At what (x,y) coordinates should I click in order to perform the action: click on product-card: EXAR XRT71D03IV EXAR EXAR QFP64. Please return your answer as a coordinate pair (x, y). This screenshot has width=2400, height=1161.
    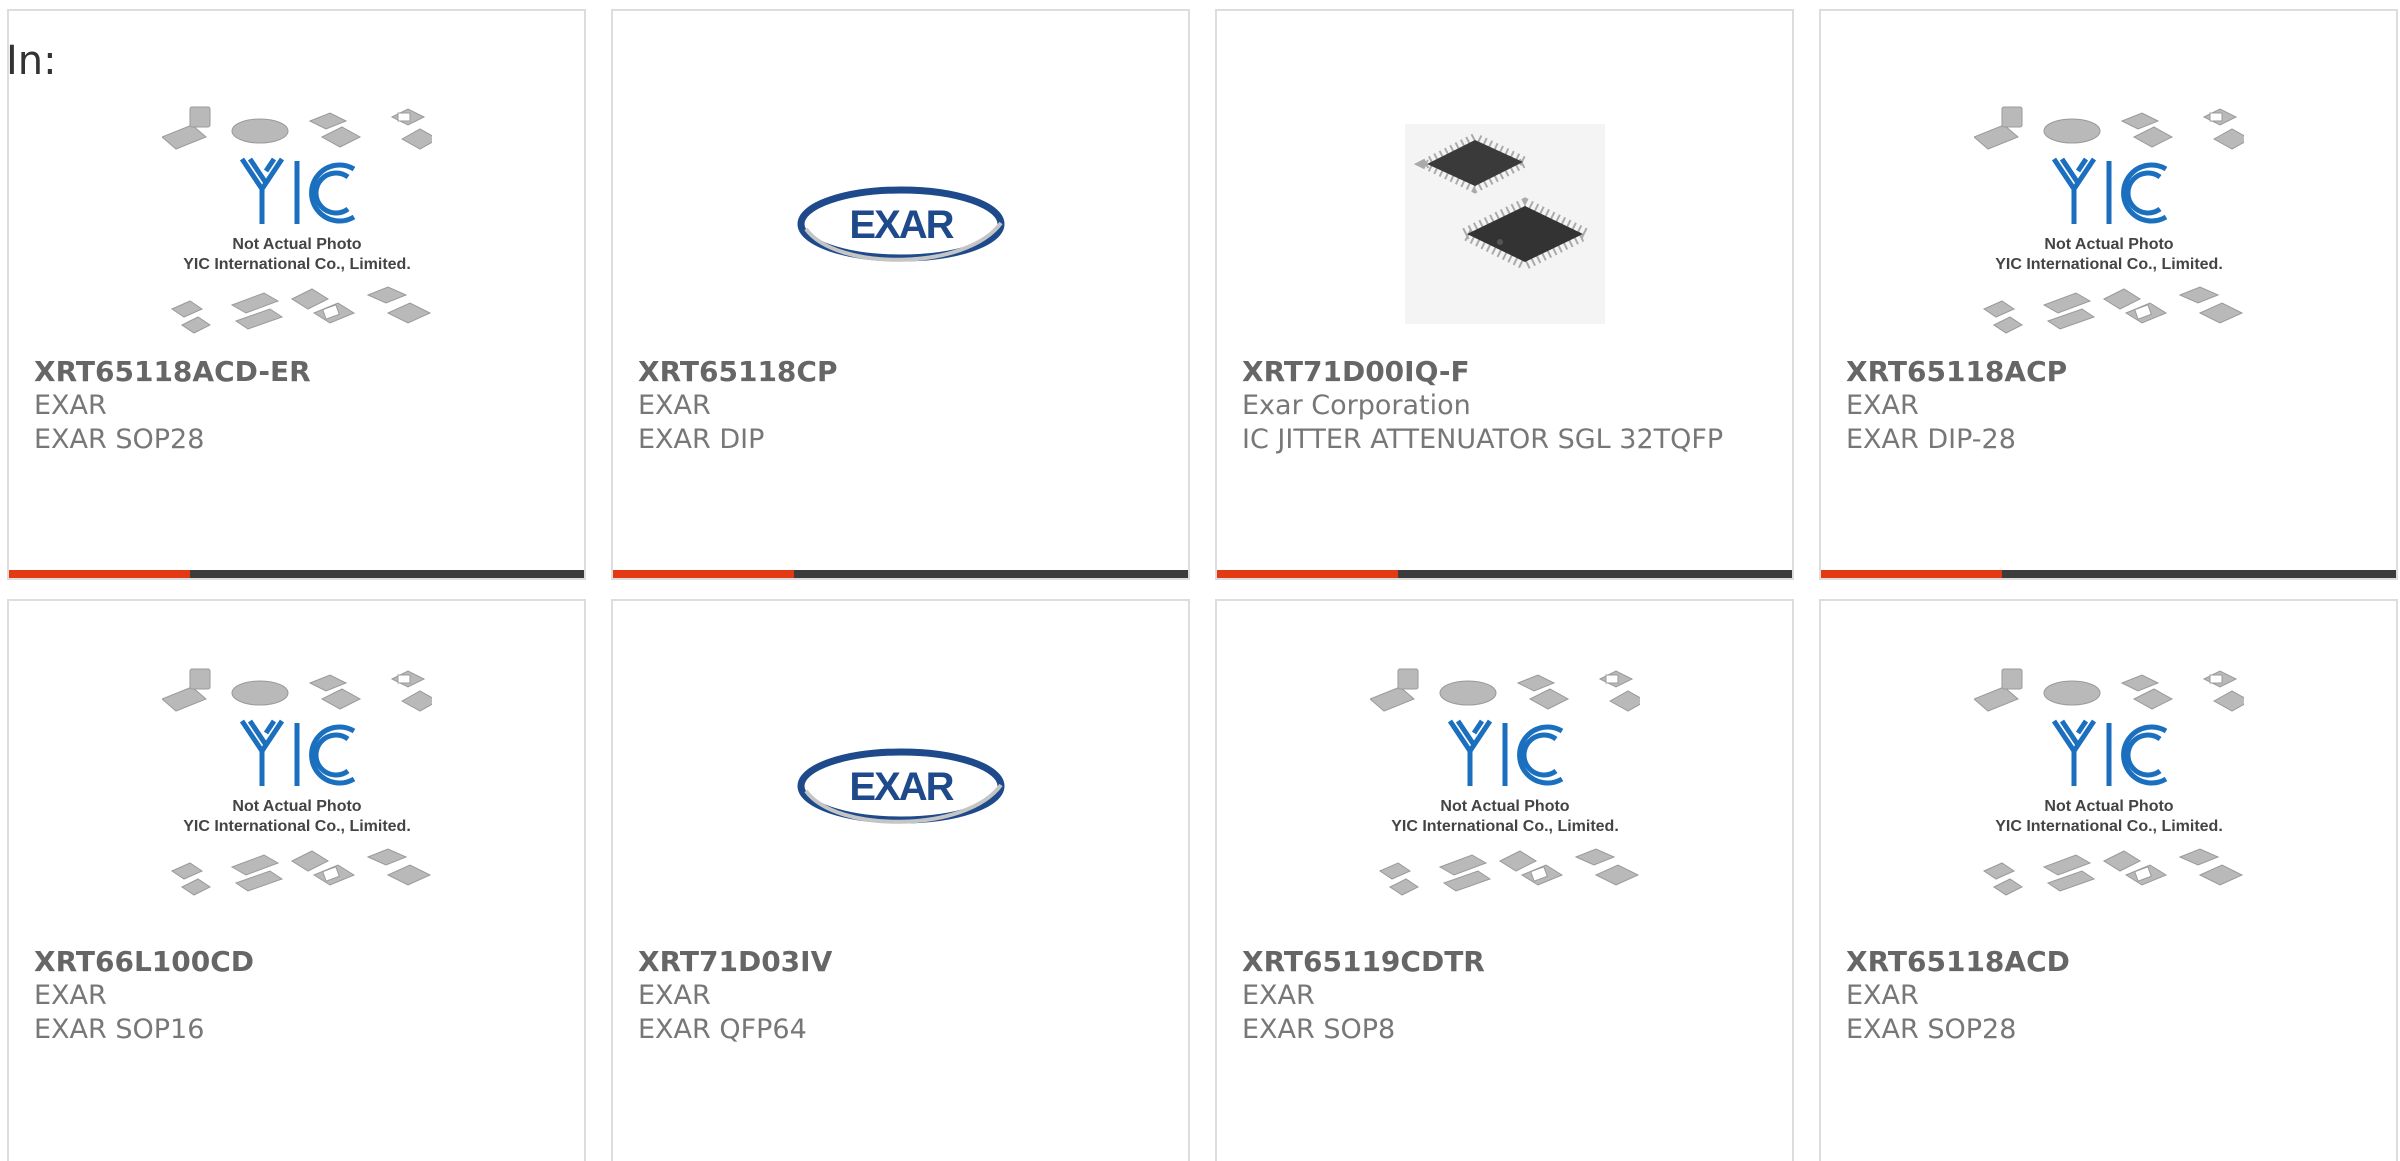
    Looking at the image, I should click on (900, 880).